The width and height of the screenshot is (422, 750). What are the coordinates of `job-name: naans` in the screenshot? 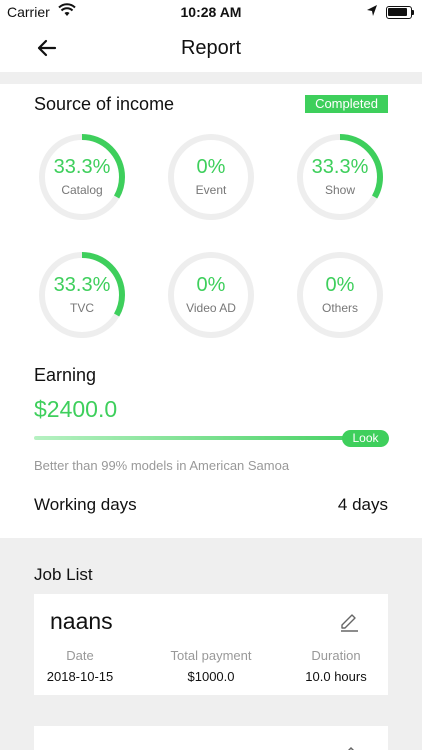 It's located at (81, 621).